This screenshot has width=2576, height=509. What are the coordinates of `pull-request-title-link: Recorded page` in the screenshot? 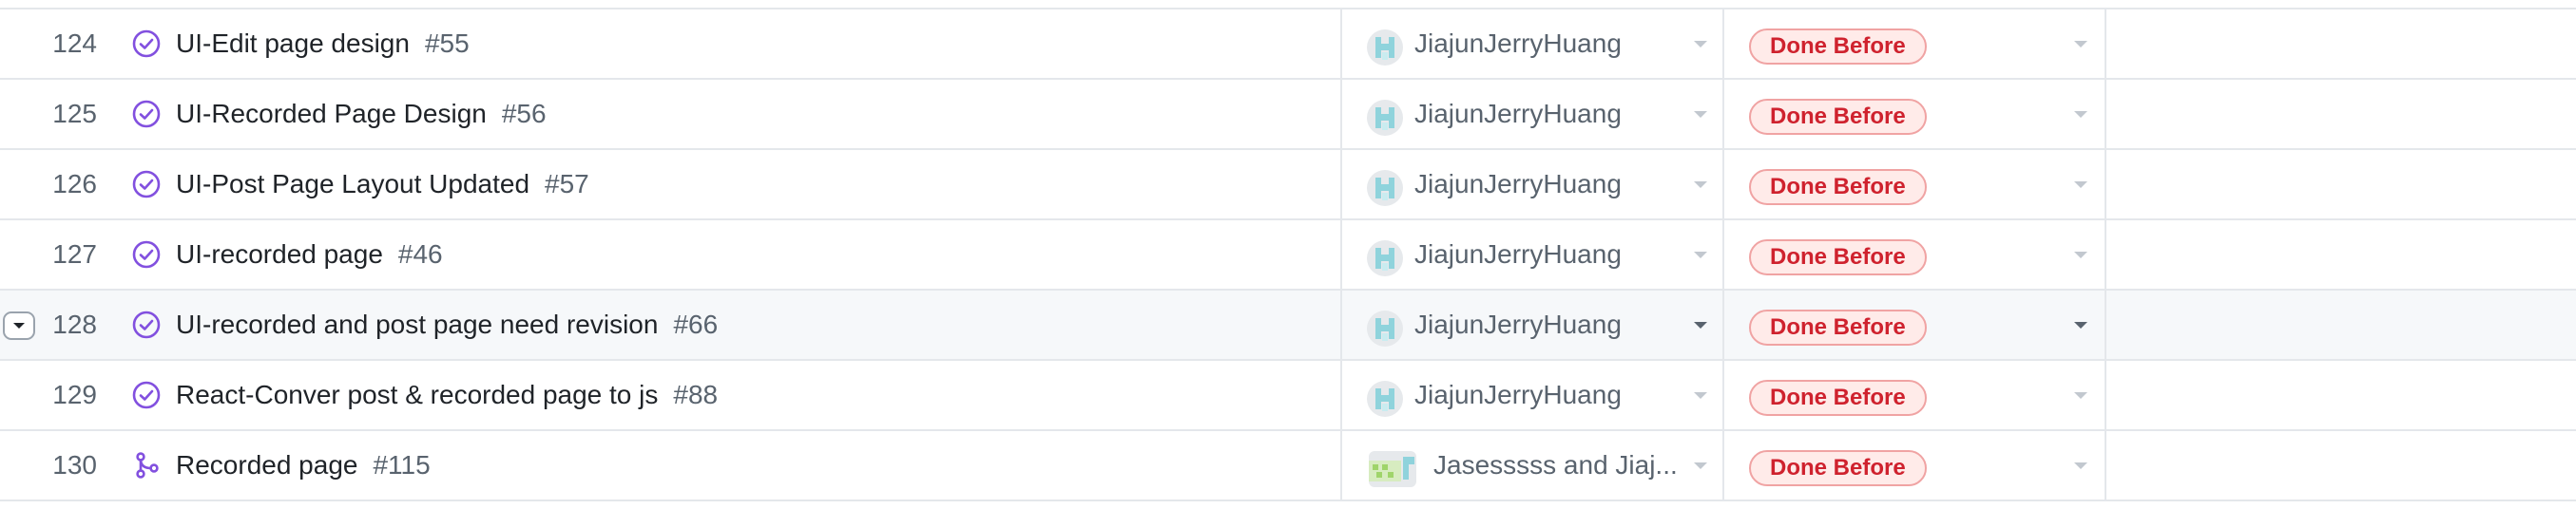 It's located at (267, 466).